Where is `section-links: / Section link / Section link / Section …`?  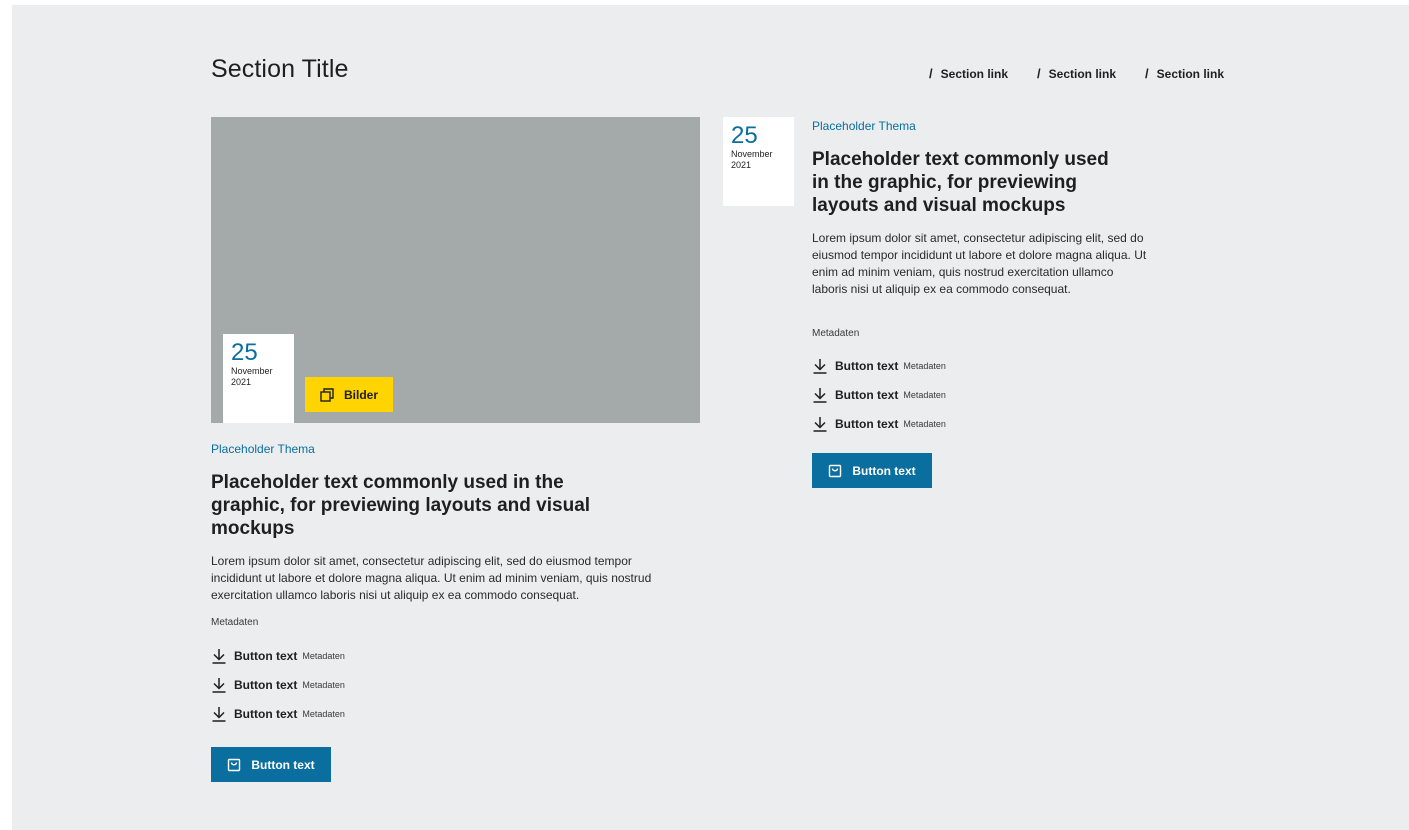
section-links: / Section link / Section link / Section … is located at coordinates (1076, 73).